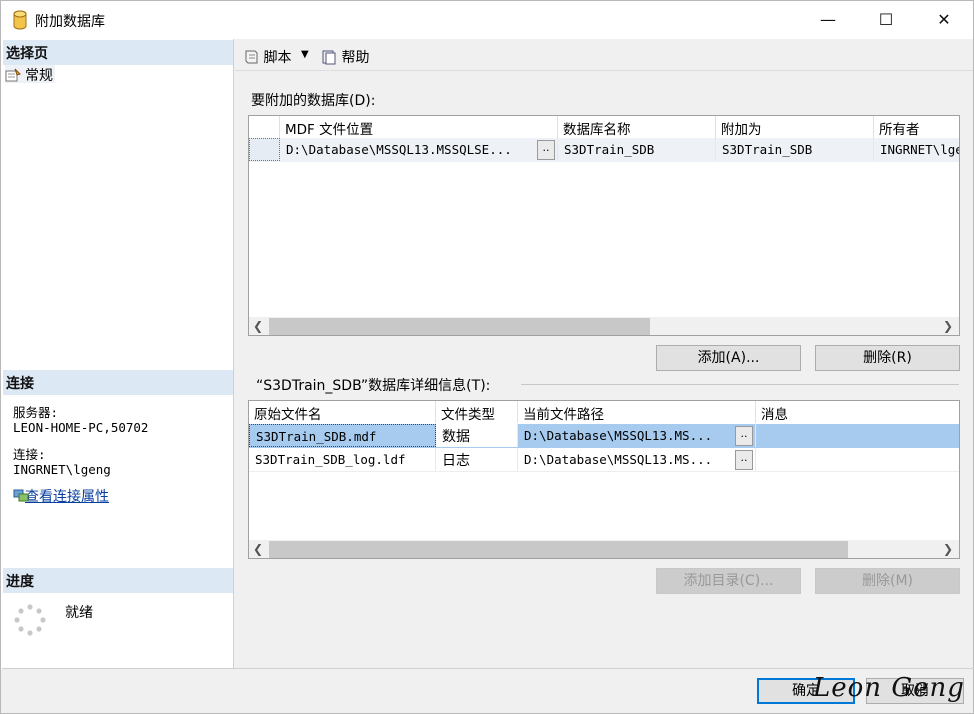 The width and height of the screenshot is (974, 714). I want to click on server-label: 服务器:, so click(36, 412).